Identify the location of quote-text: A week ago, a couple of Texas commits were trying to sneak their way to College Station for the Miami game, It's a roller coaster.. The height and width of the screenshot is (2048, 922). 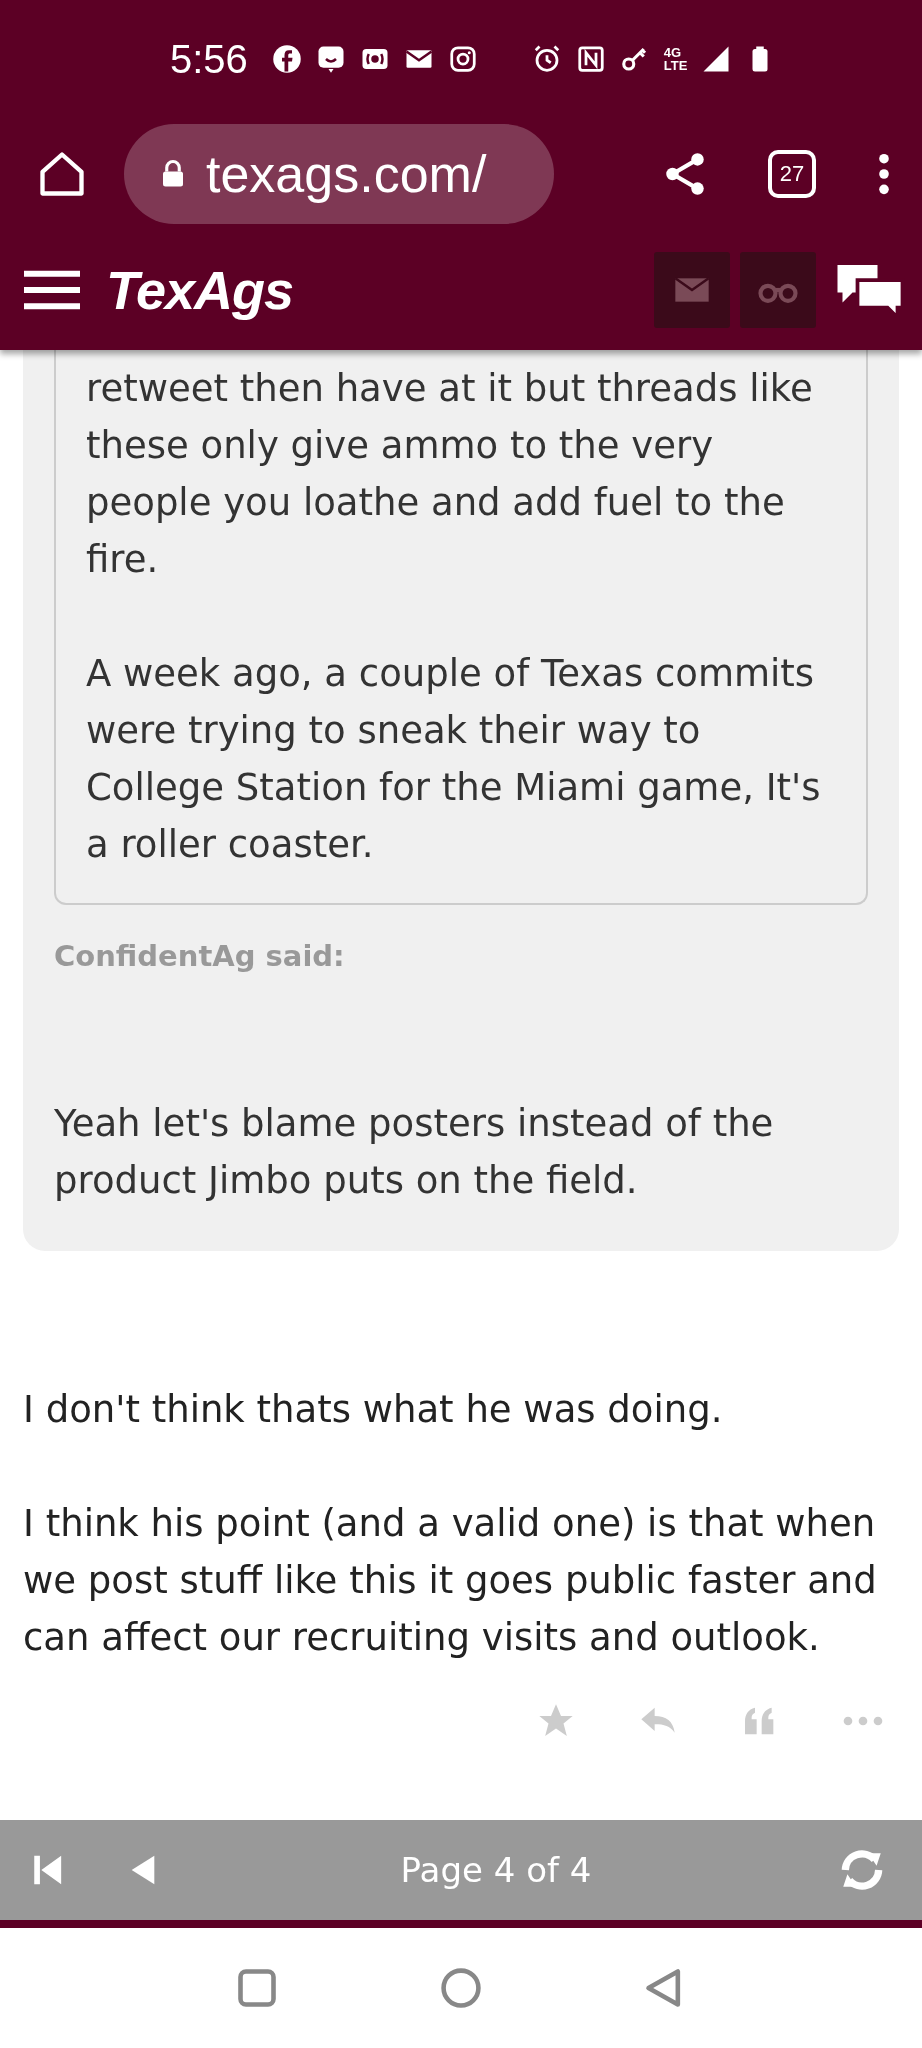
(454, 759).